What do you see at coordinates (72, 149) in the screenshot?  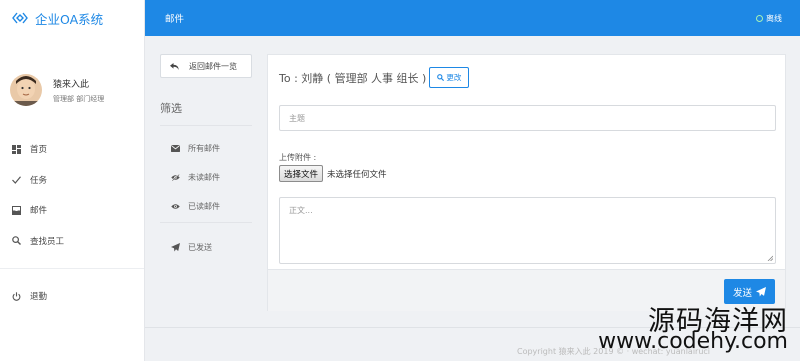 I see `sidebar-item-home: 首页` at bounding box center [72, 149].